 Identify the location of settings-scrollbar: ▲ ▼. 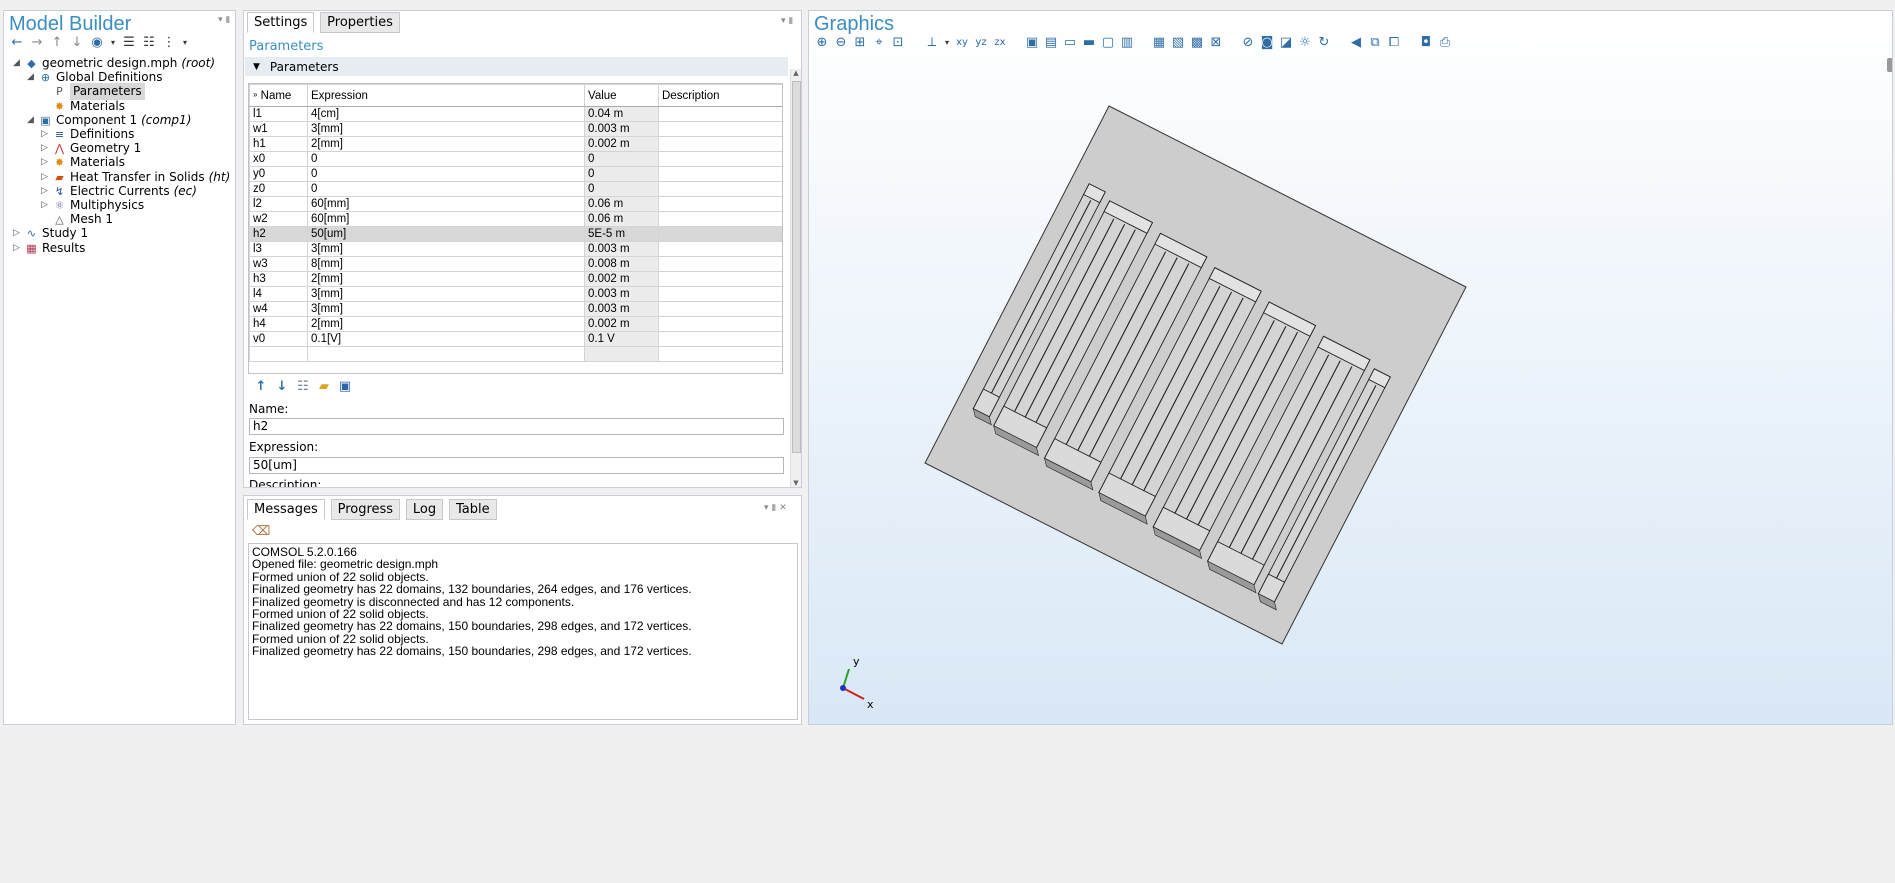
(795, 278).